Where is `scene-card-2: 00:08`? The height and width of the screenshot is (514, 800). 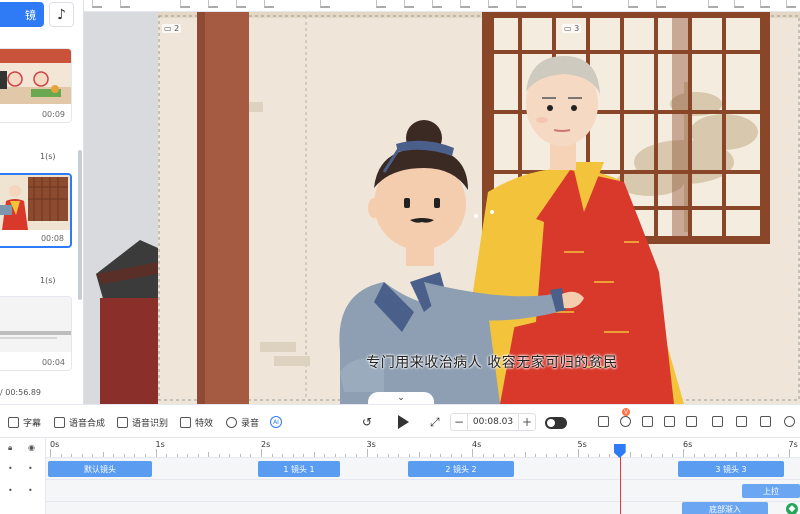
scene-card-2: 00:08 is located at coordinates (36, 210).